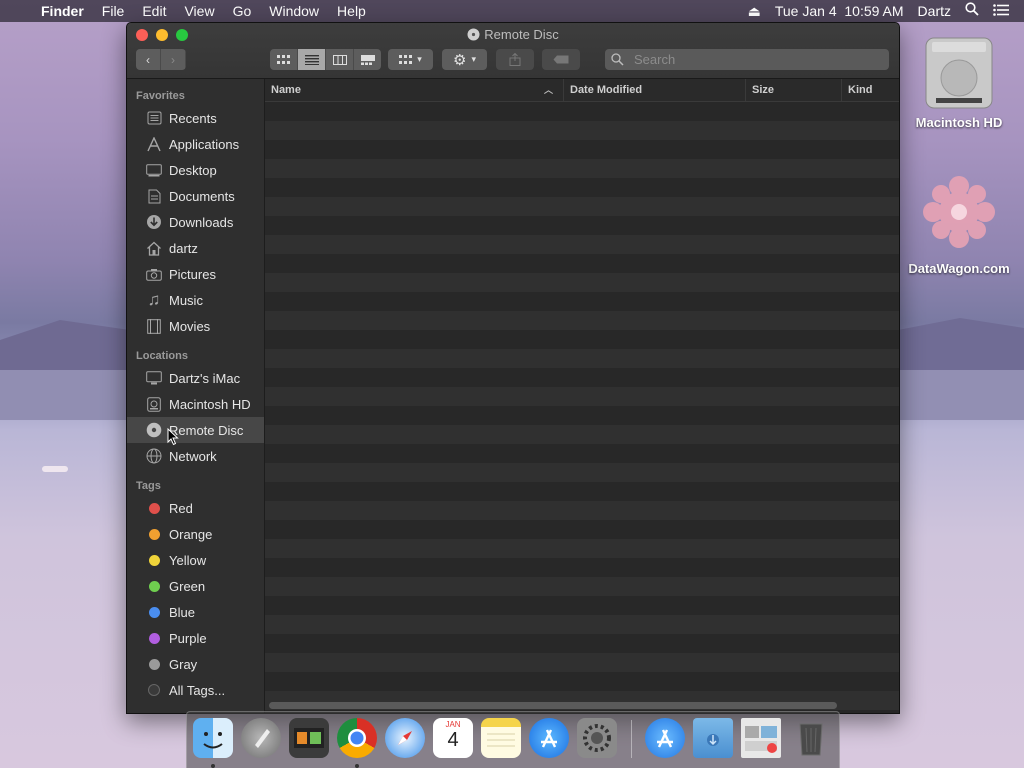  Describe the element at coordinates (188, 638) in the screenshot. I see `sidebar-item-label: Purple` at that location.